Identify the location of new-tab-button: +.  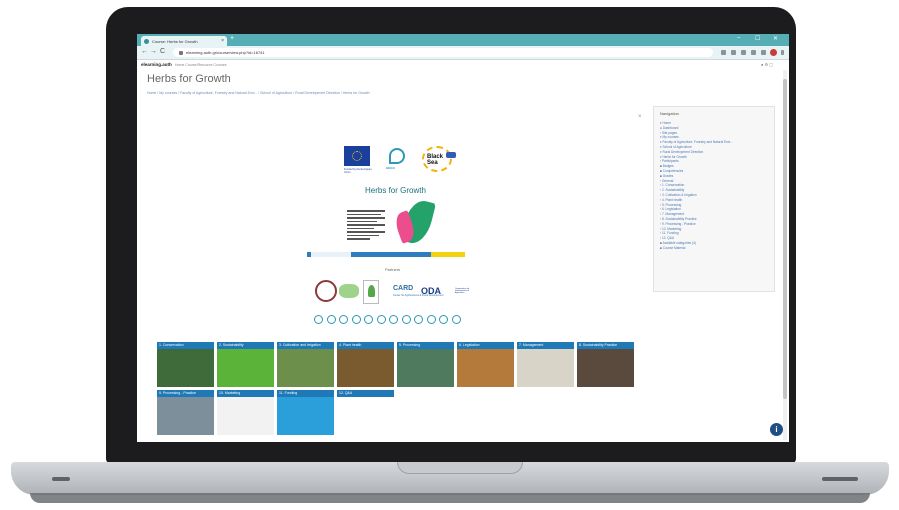
(232, 38).